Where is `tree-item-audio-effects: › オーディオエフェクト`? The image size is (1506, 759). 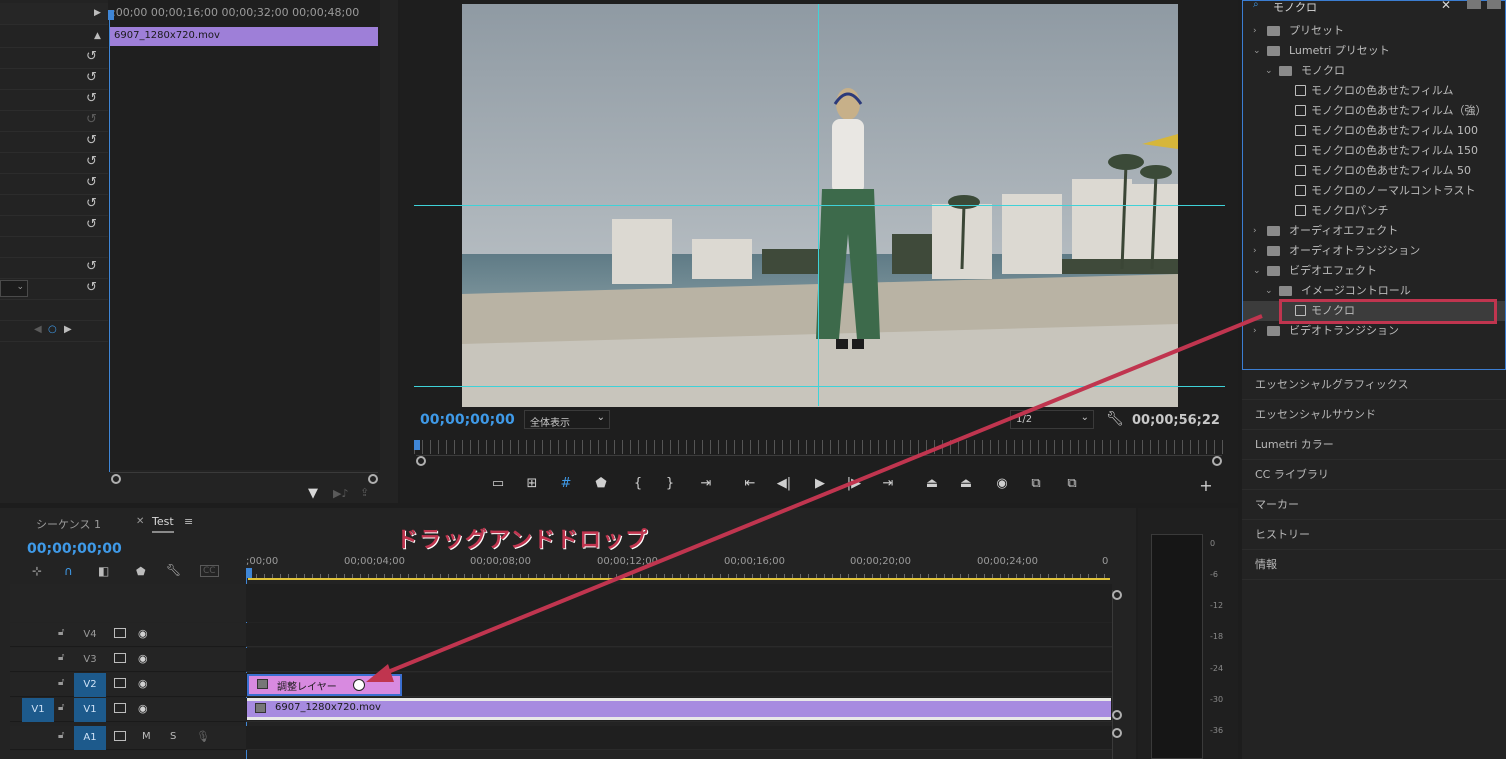
tree-item-audio-effects: › オーディオエフェクト is located at coordinates (1374, 231).